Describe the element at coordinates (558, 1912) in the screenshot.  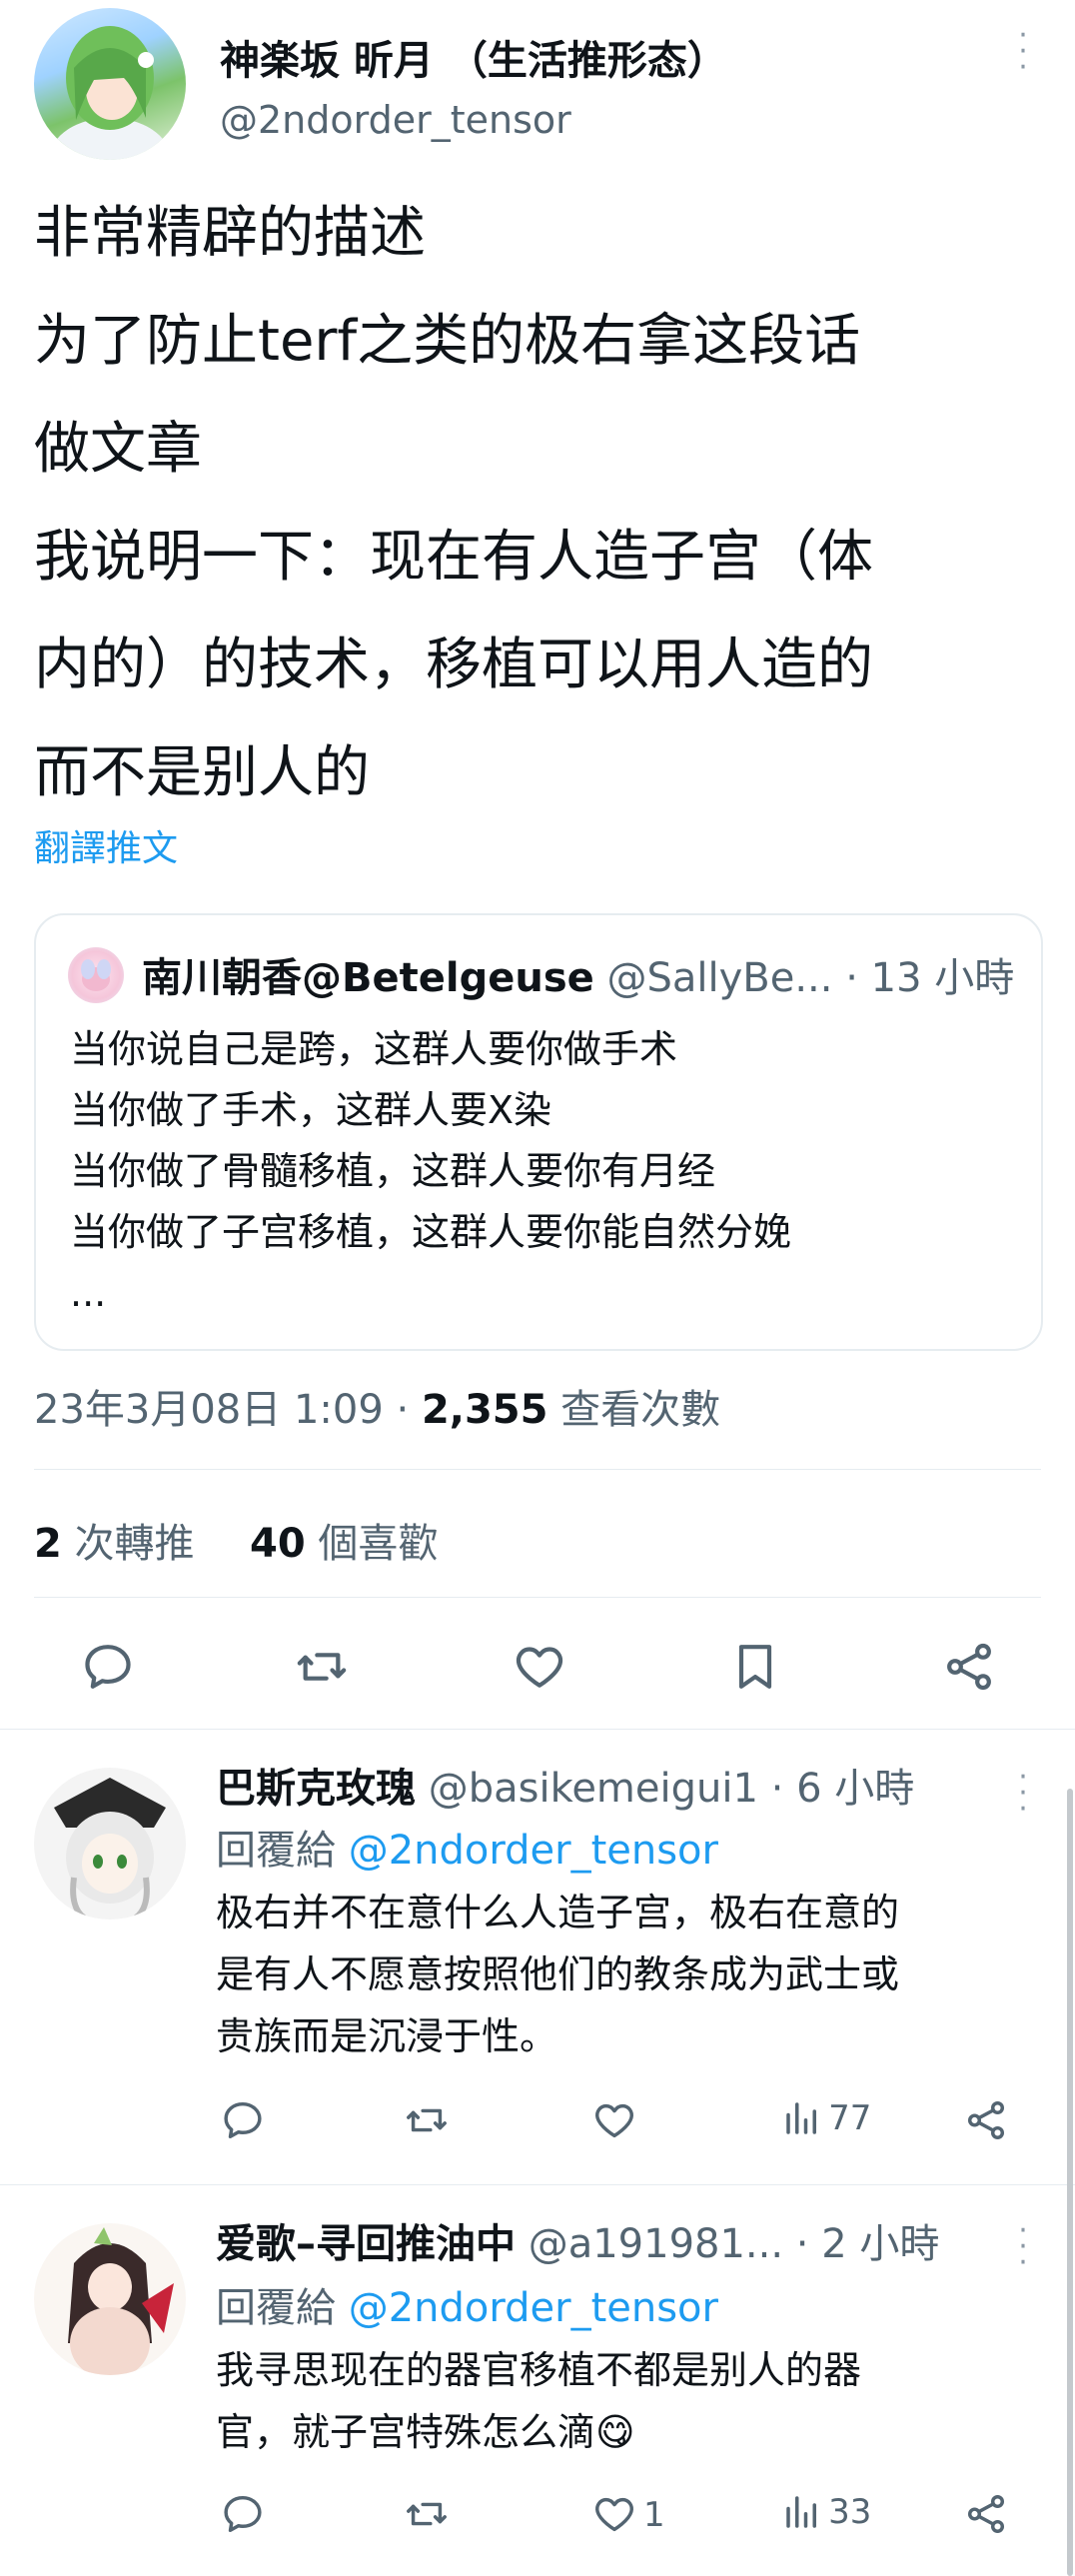
I see `reply-line: 极右并不在意什么人造子宫，极右在意的` at that location.